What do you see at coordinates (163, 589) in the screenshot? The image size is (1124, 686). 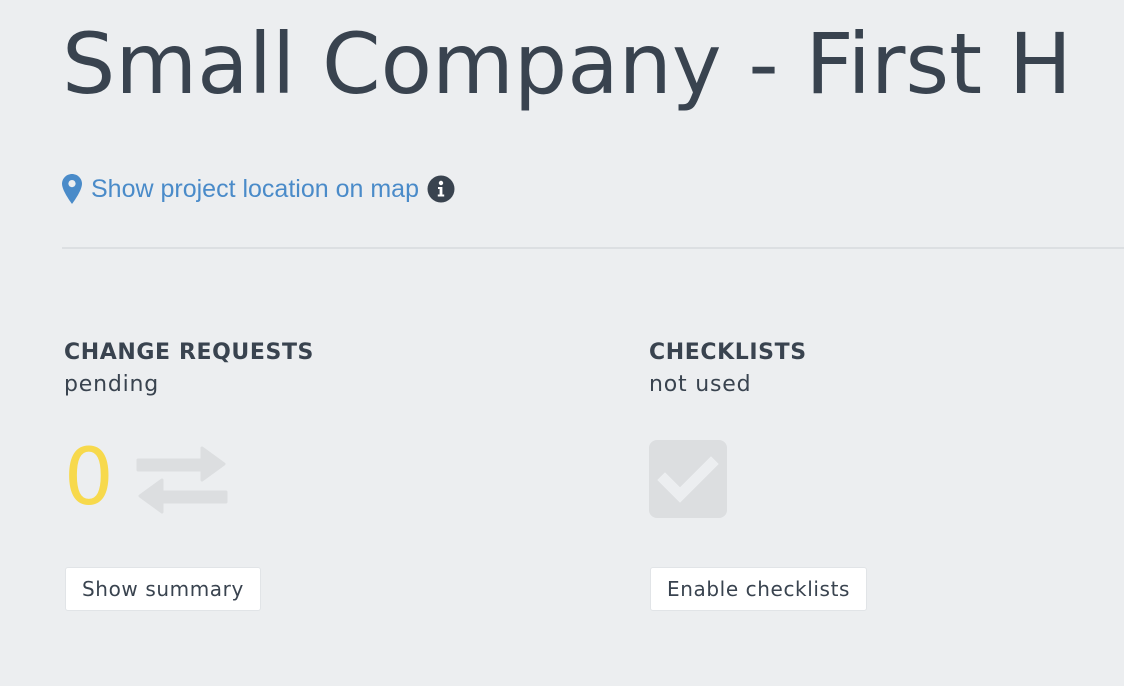 I see `show-summary-button: Show summary` at bounding box center [163, 589].